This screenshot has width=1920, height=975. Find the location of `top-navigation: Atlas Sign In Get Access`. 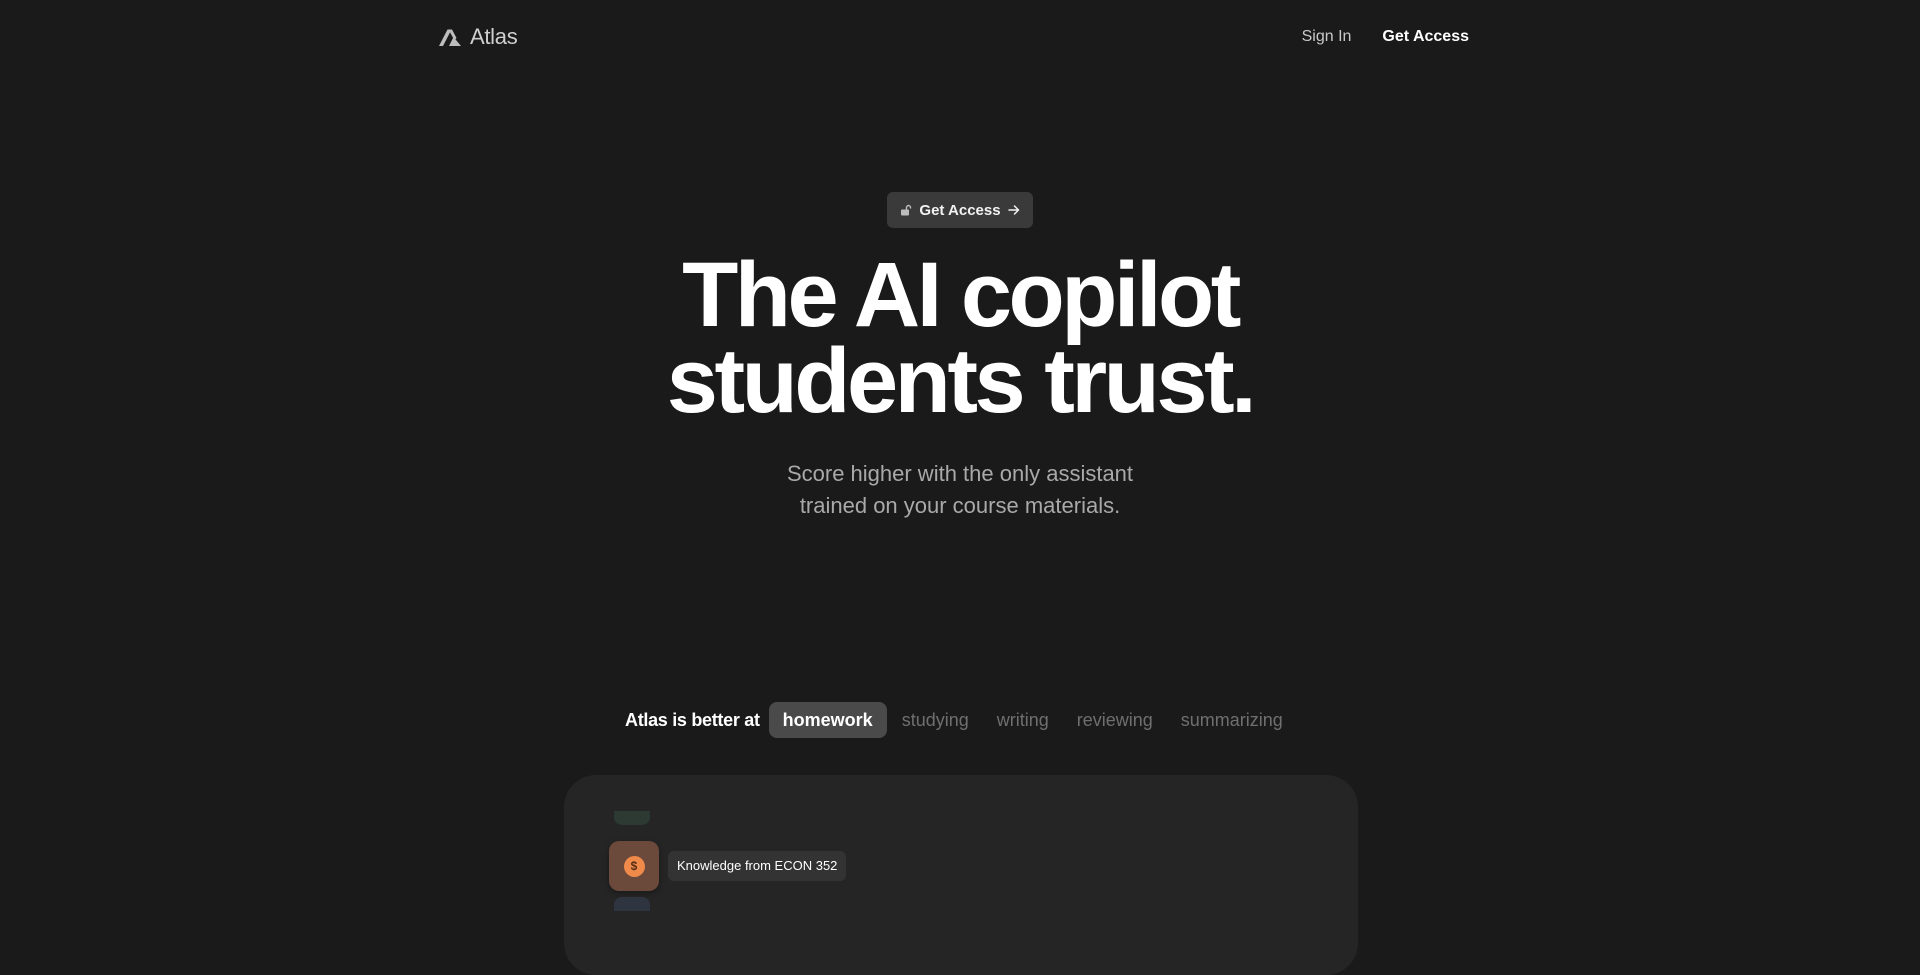

top-navigation: Atlas Sign In Get Access is located at coordinates (960, 38).